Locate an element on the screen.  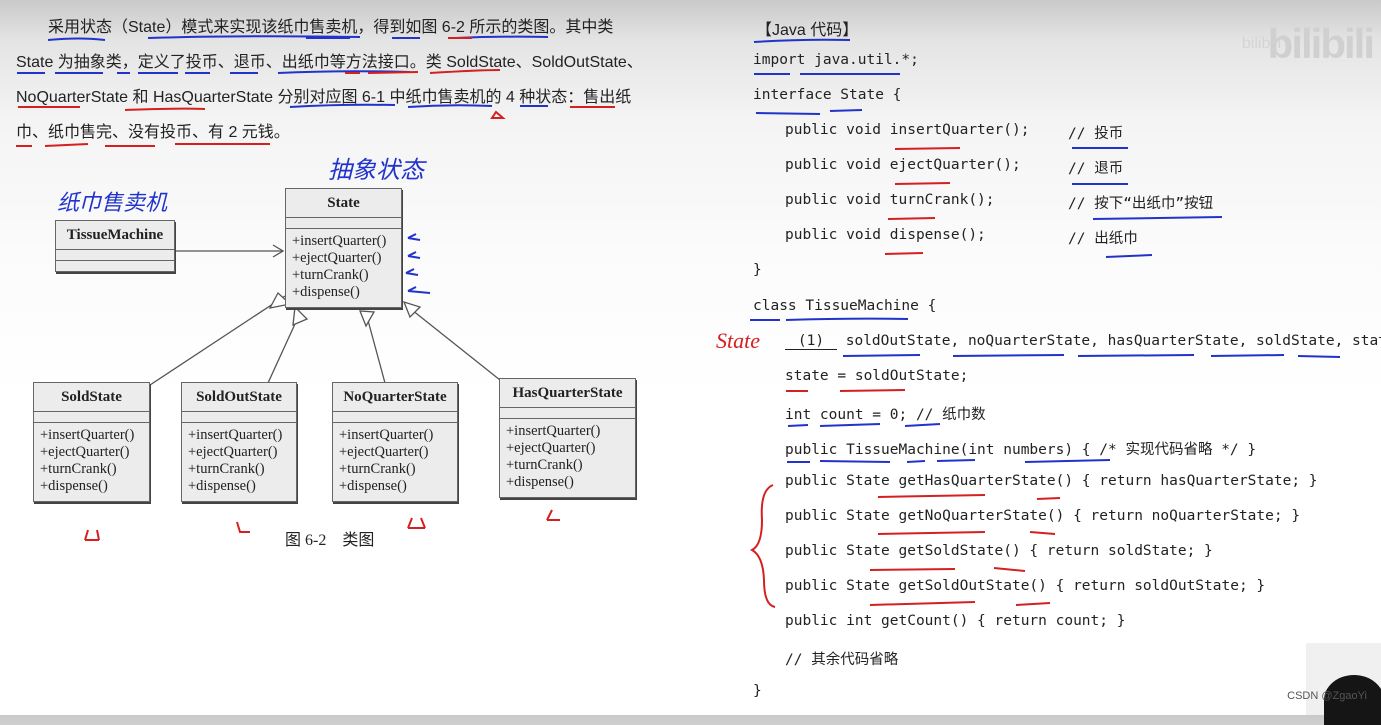
bilibili-logo-icon: bilibili is located at coordinates (1321, 43).